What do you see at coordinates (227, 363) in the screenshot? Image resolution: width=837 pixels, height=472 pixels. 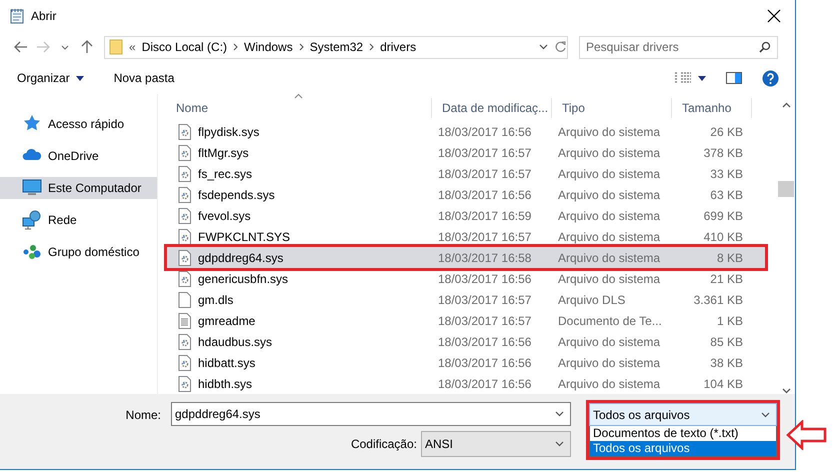 I see `file-name: hidbatt.sys` at bounding box center [227, 363].